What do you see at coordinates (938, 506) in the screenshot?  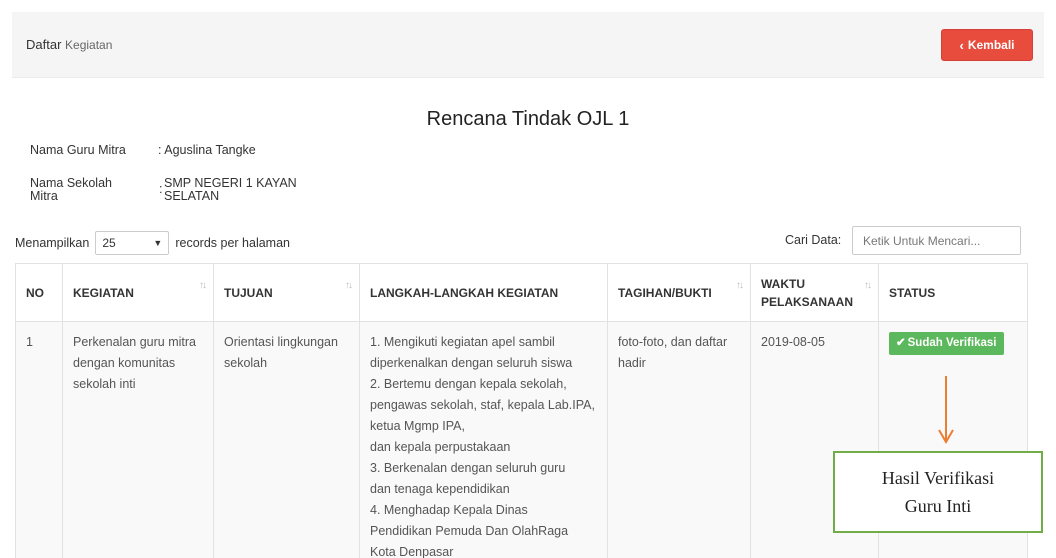 I see `callout-line2: Guru Inti` at bounding box center [938, 506].